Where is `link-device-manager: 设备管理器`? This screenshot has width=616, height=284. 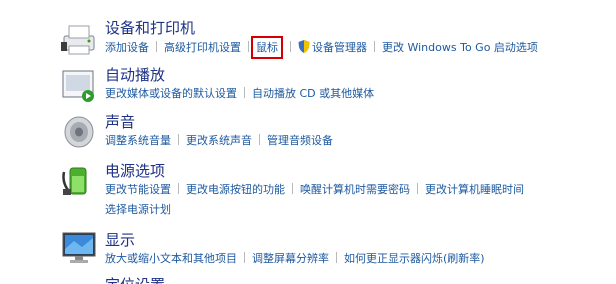
link-device-manager: 设备管理器 is located at coordinates (339, 47).